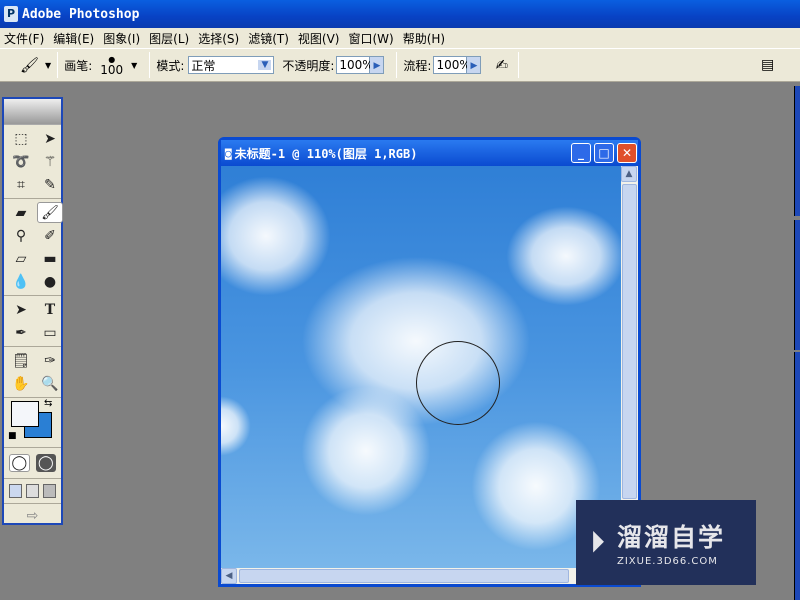  What do you see at coordinates (228, 153) in the screenshot?
I see `document-icon: ◙` at bounding box center [228, 153].